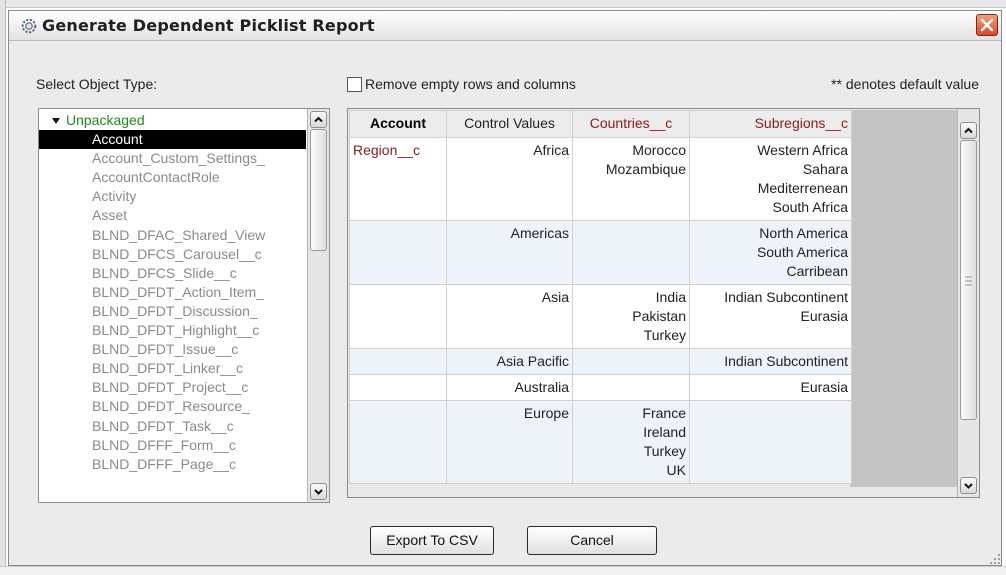 The image size is (1006, 575). Describe the element at coordinates (802, 188) in the screenshot. I see `subregion-value: Mediterrenean` at that location.